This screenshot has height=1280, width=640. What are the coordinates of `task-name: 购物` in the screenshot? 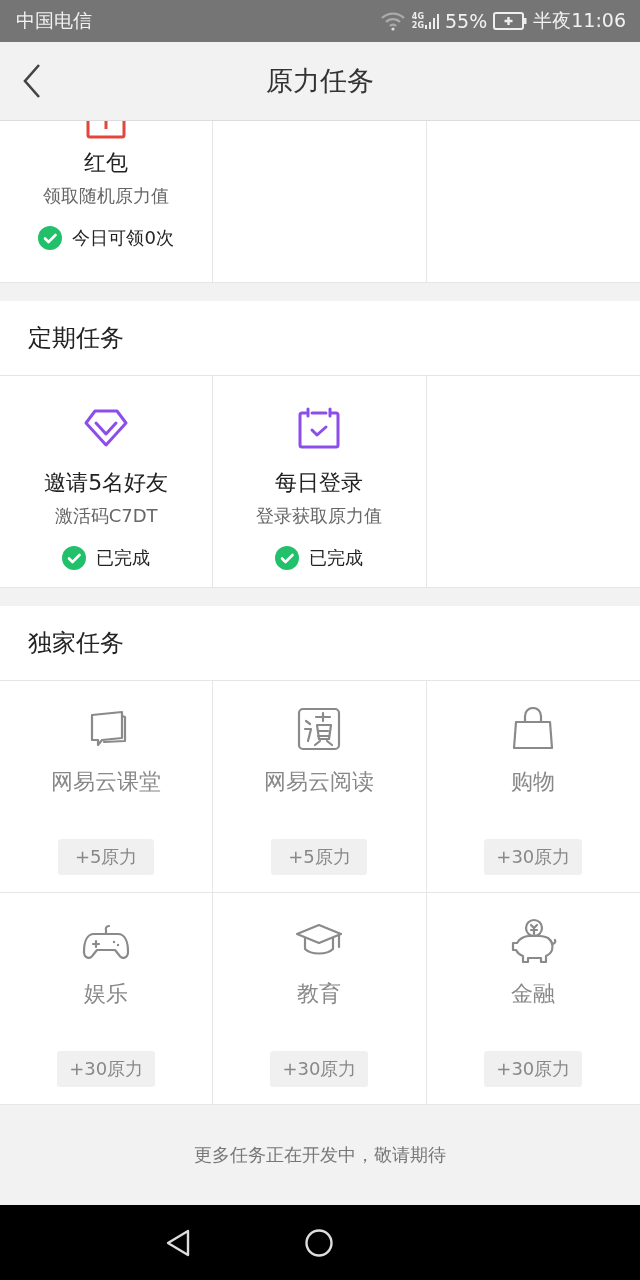 It's located at (533, 782).